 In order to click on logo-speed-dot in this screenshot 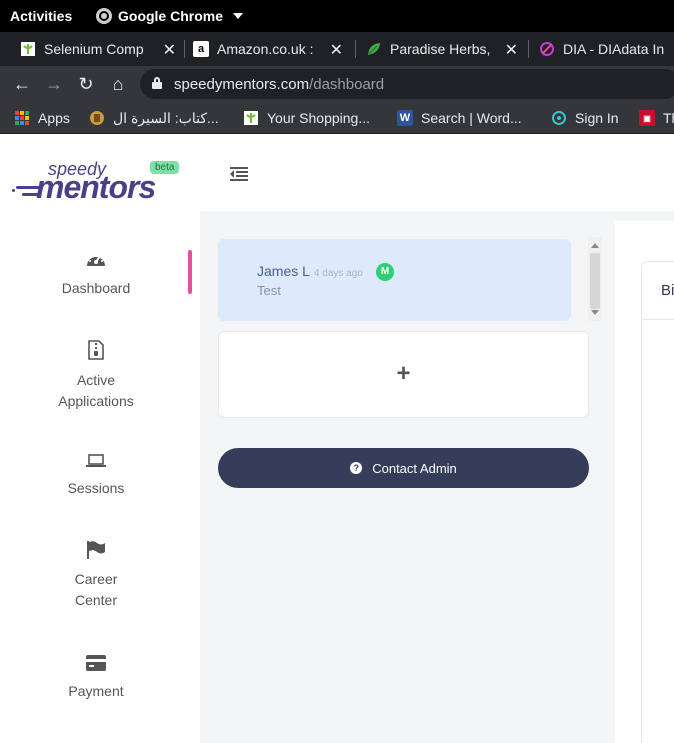, I will do `click(13, 190)`.